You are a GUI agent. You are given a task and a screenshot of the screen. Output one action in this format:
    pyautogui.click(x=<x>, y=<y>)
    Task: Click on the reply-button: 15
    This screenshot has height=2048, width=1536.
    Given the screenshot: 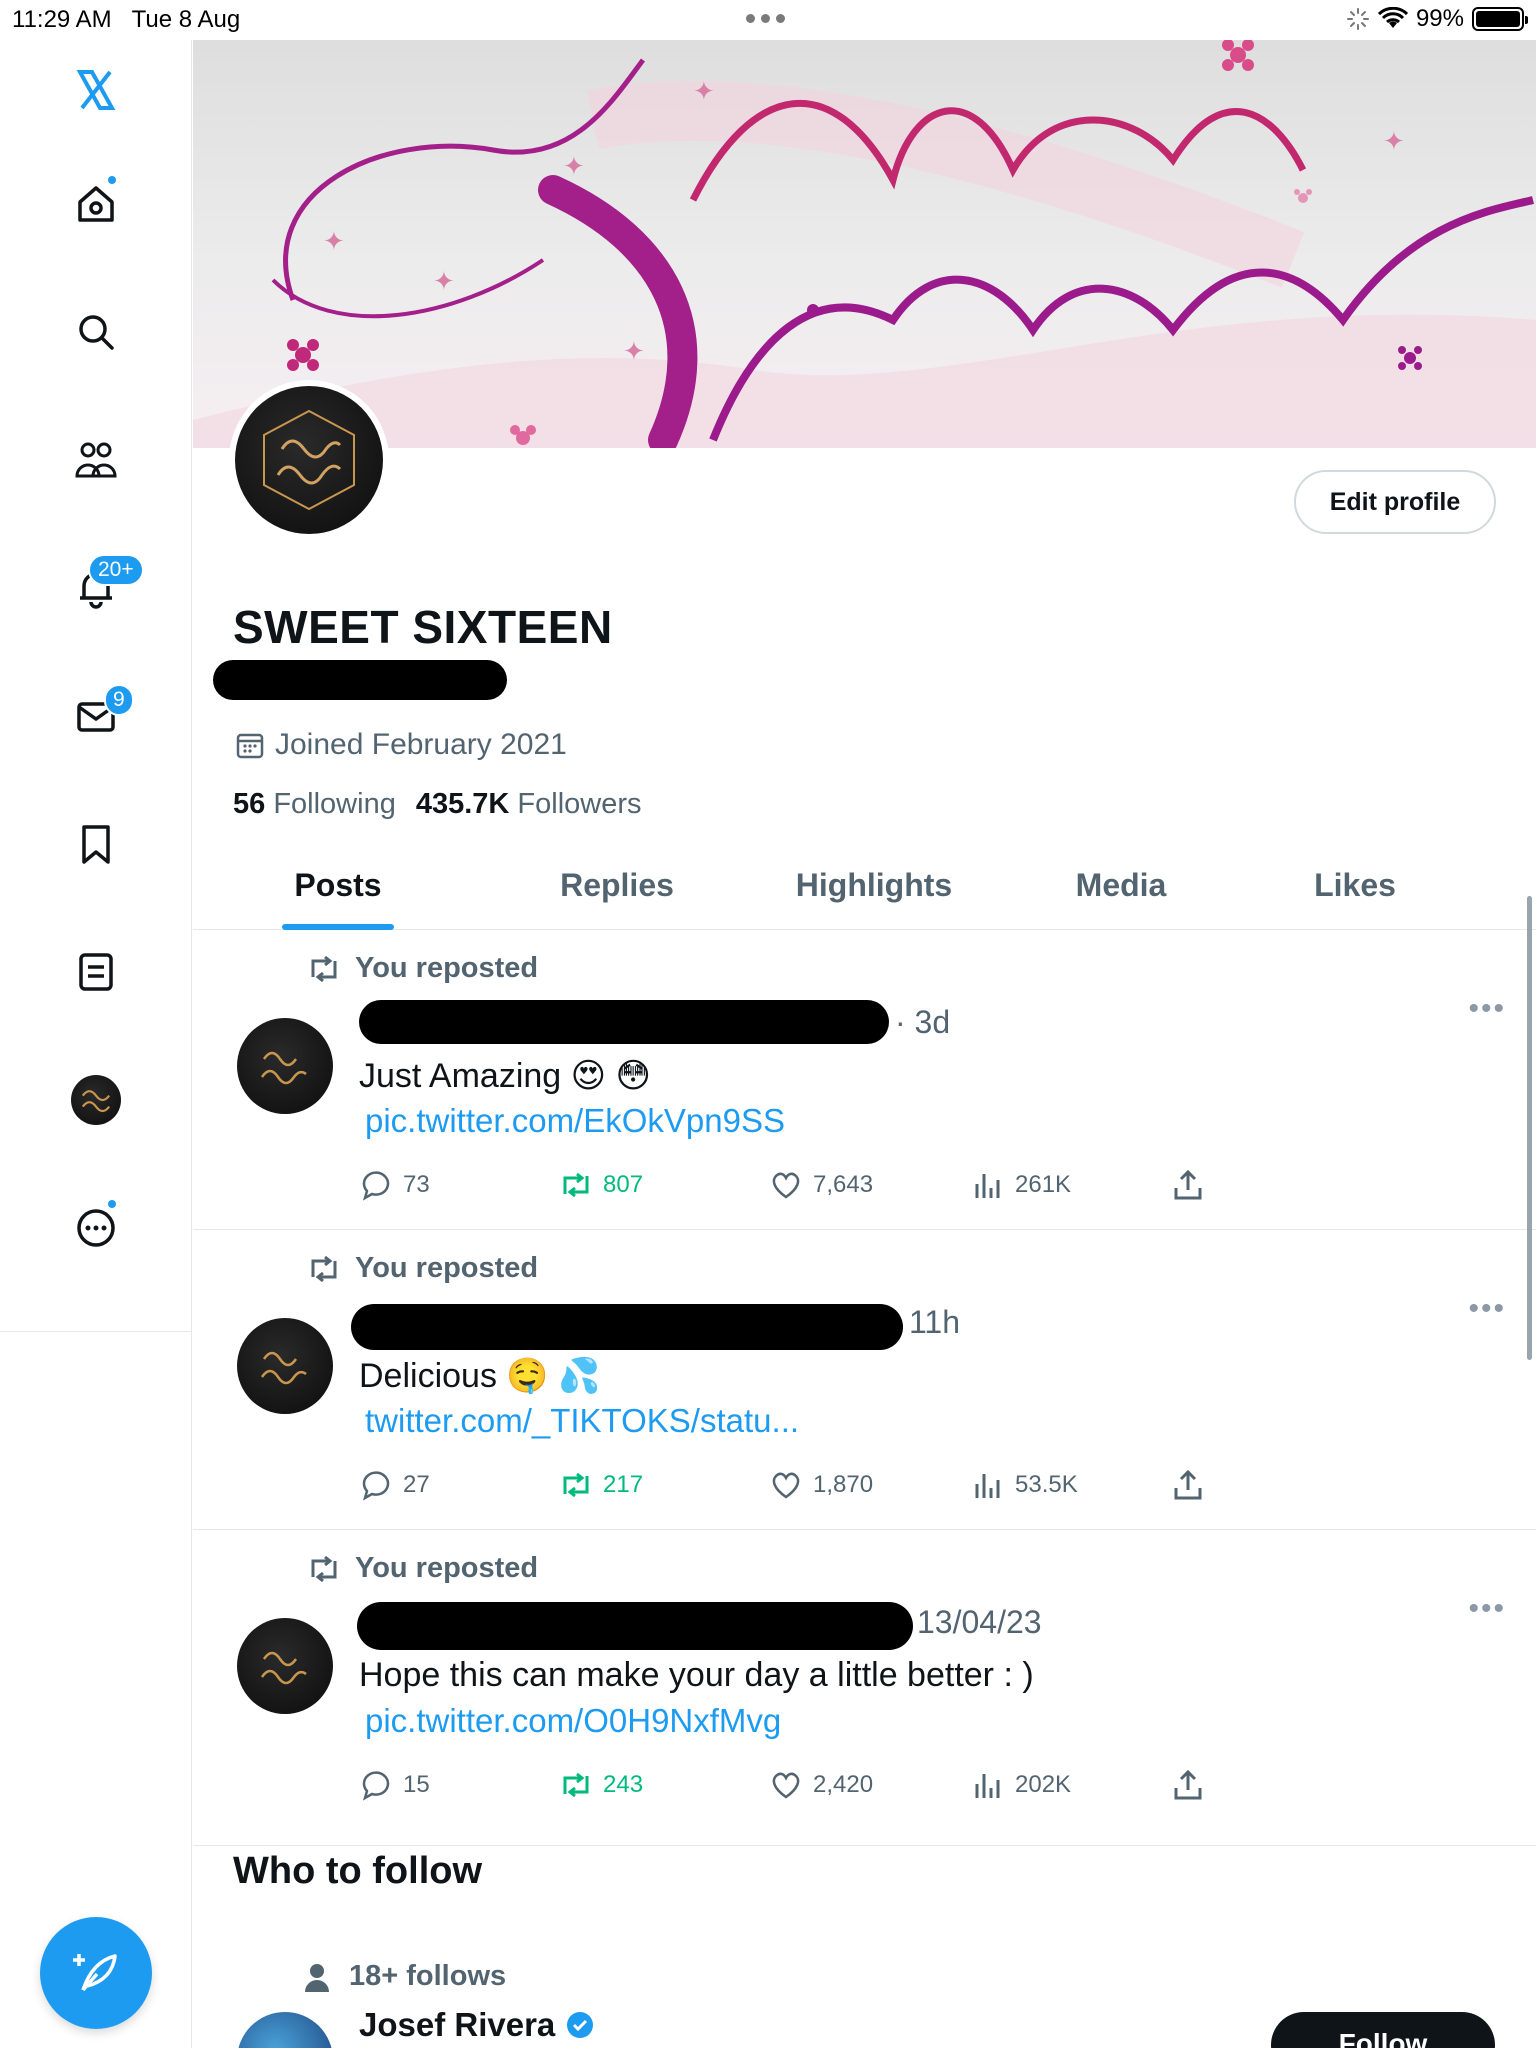 What is the action you would take?
    pyautogui.click(x=394, y=1785)
    